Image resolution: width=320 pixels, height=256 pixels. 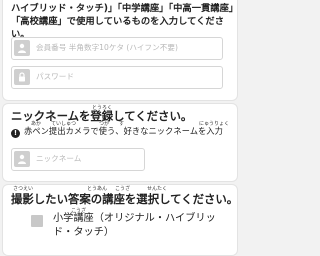 I want to click on course-option-line-1: 小学講座（オリジナル・ハイブリッ, so click(x=134, y=218).